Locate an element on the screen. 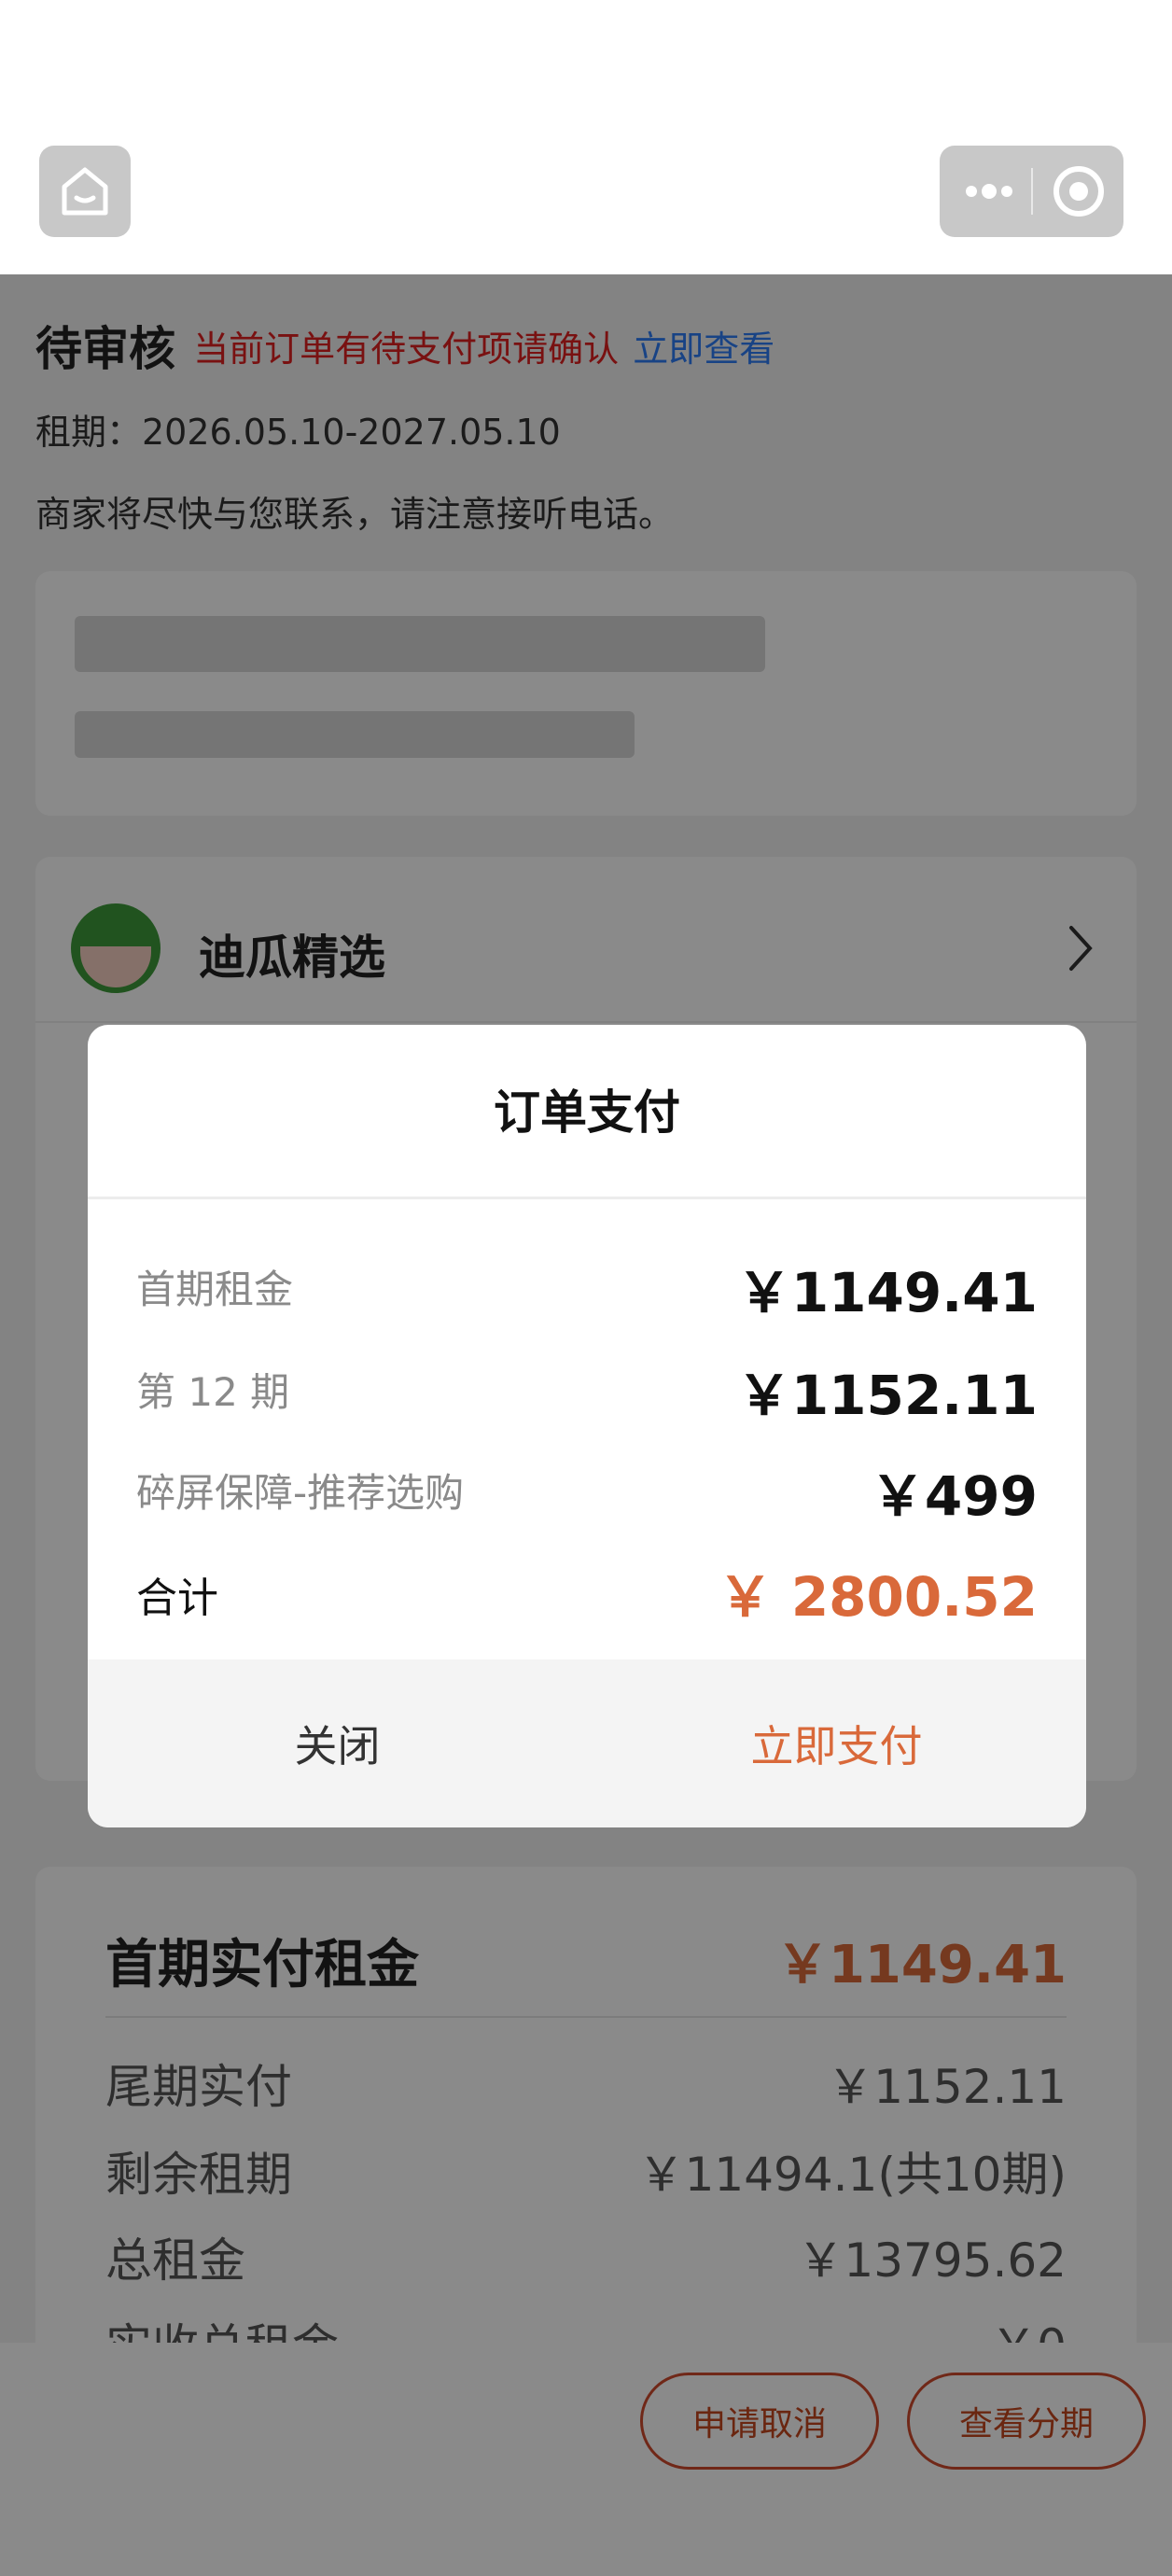  total-label: 合计 is located at coordinates (177, 1598).